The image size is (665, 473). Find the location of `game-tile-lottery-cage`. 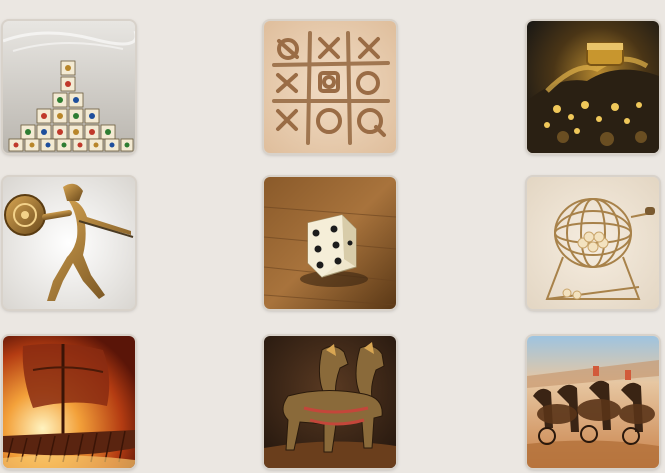

game-tile-lottery-cage is located at coordinates (593, 243).